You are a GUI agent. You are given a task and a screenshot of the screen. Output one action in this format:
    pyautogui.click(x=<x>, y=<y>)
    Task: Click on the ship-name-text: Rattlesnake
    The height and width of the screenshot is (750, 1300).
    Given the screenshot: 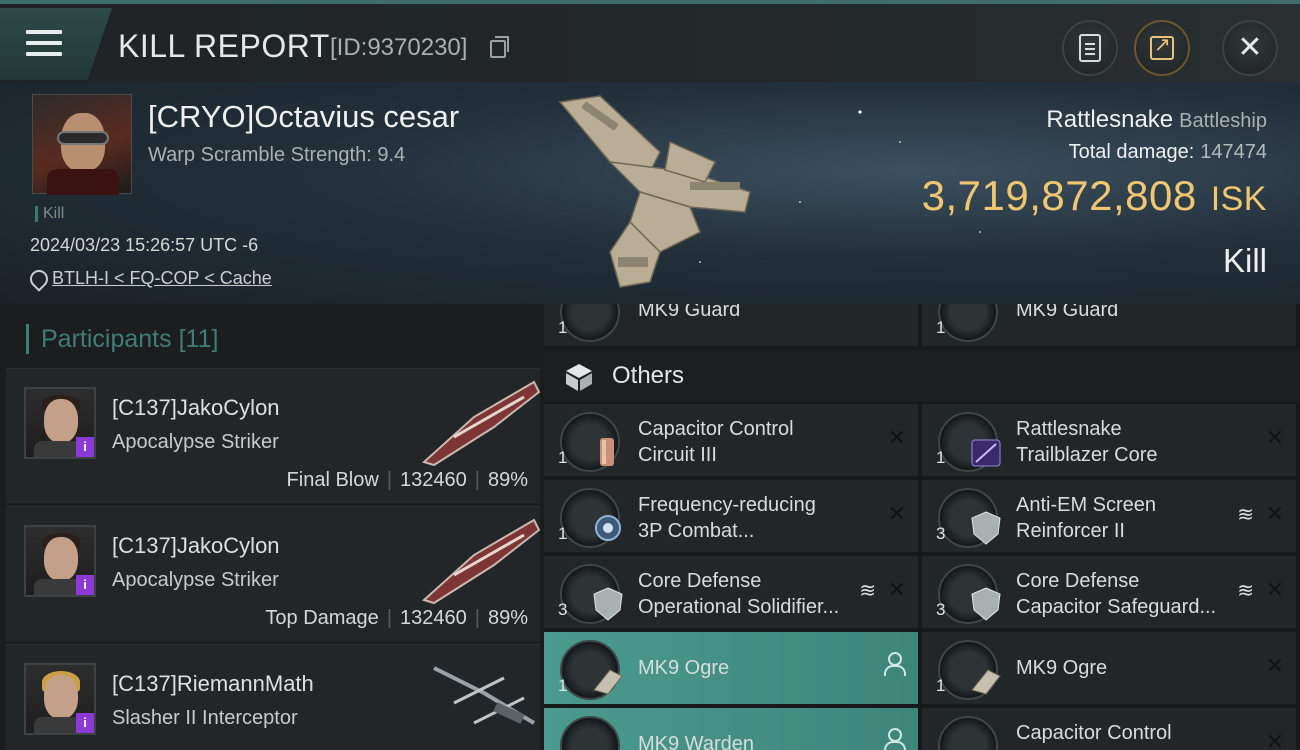 What is the action you would take?
    pyautogui.click(x=1110, y=119)
    